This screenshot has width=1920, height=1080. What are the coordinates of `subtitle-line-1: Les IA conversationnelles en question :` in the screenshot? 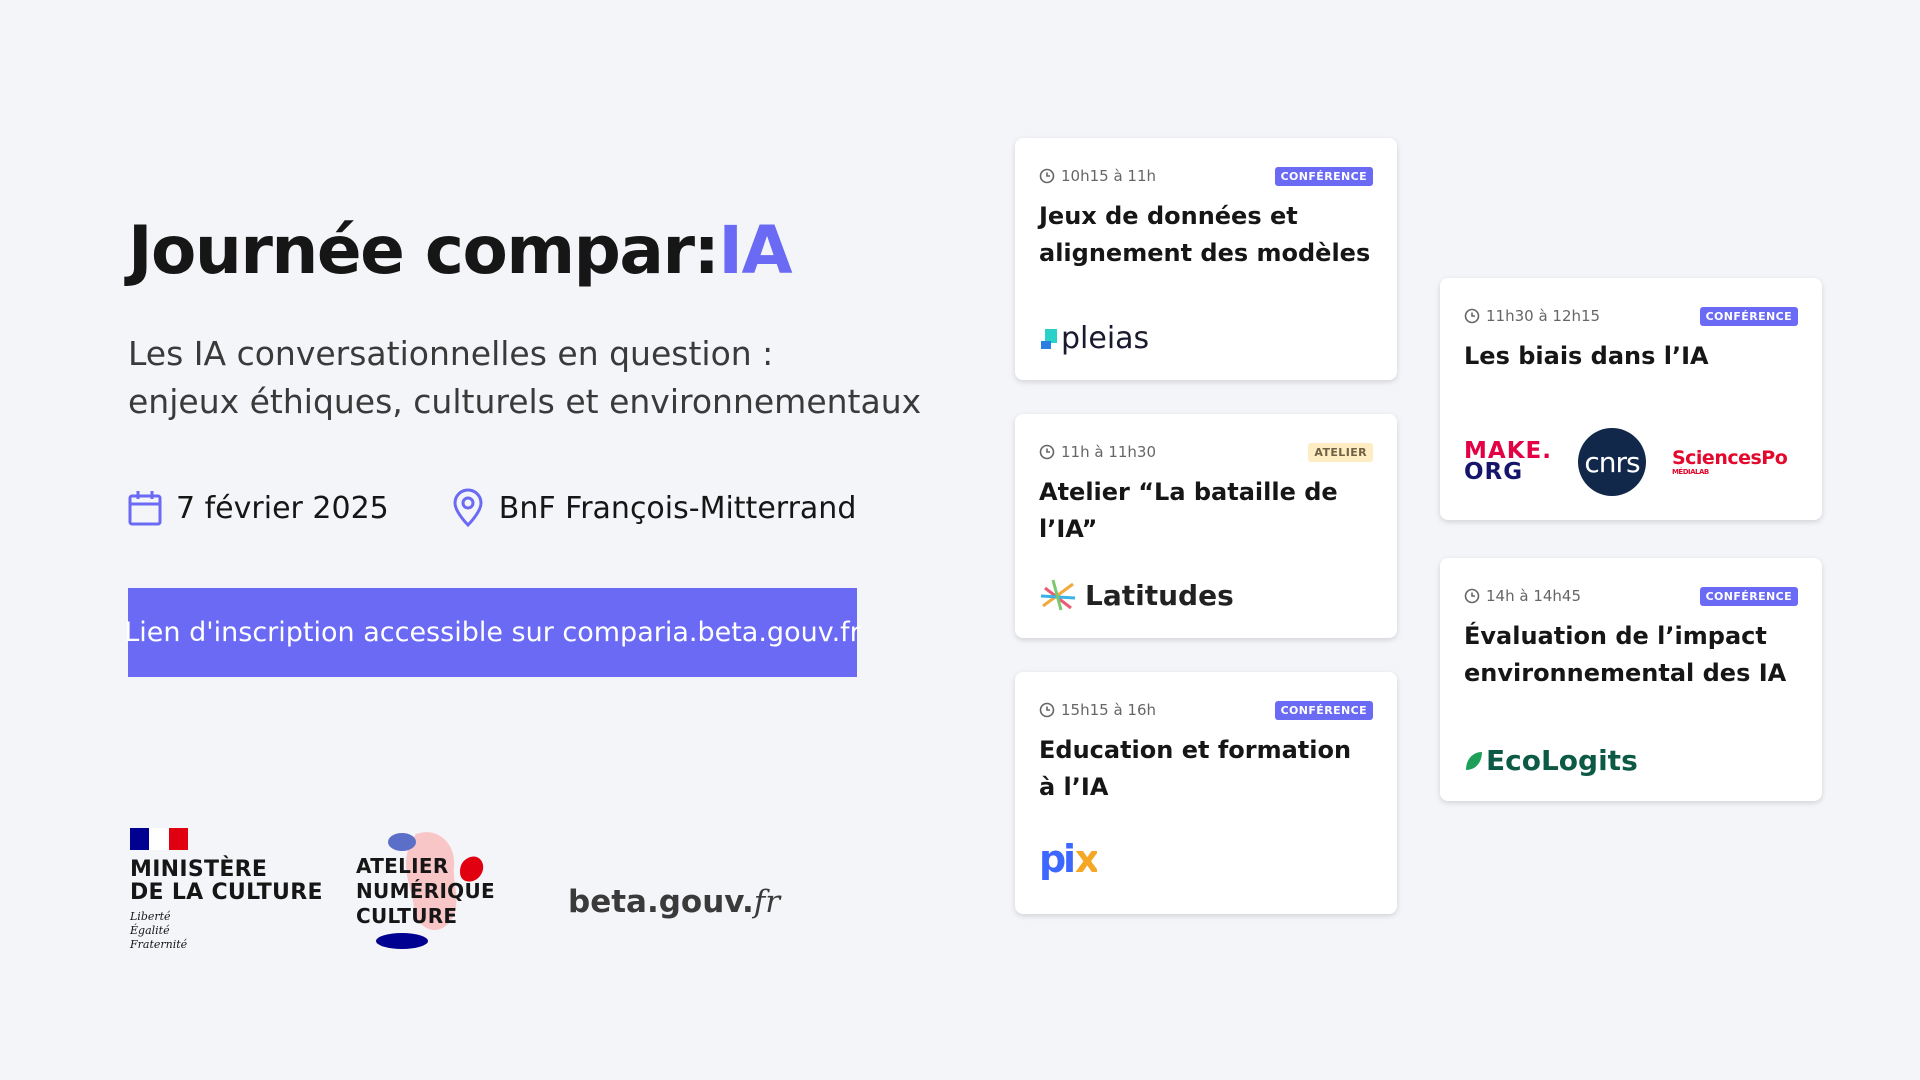 It's located at (451, 353).